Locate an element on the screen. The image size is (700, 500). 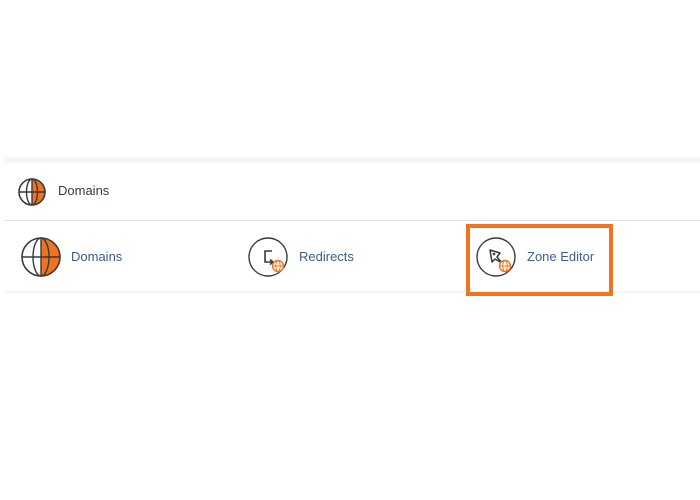
zone-editor-tool-label: Zone Editor is located at coordinates (561, 256).